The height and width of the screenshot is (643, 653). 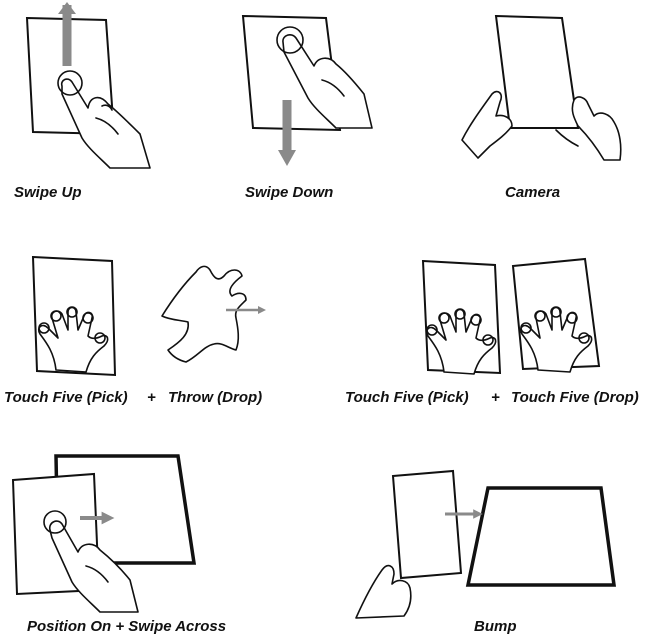 What do you see at coordinates (596, 128) in the screenshot?
I see `right-hand-icon` at bounding box center [596, 128].